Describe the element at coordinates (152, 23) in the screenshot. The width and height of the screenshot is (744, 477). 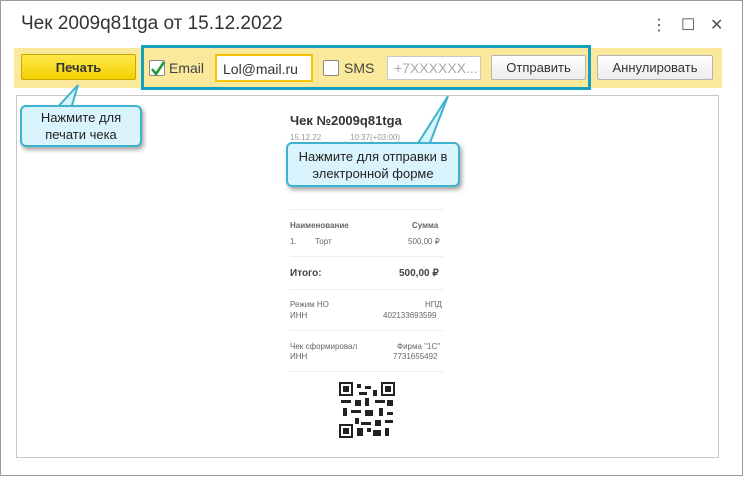
I see `window-title: Чек 2009q81tga от 15.12.2022` at that location.